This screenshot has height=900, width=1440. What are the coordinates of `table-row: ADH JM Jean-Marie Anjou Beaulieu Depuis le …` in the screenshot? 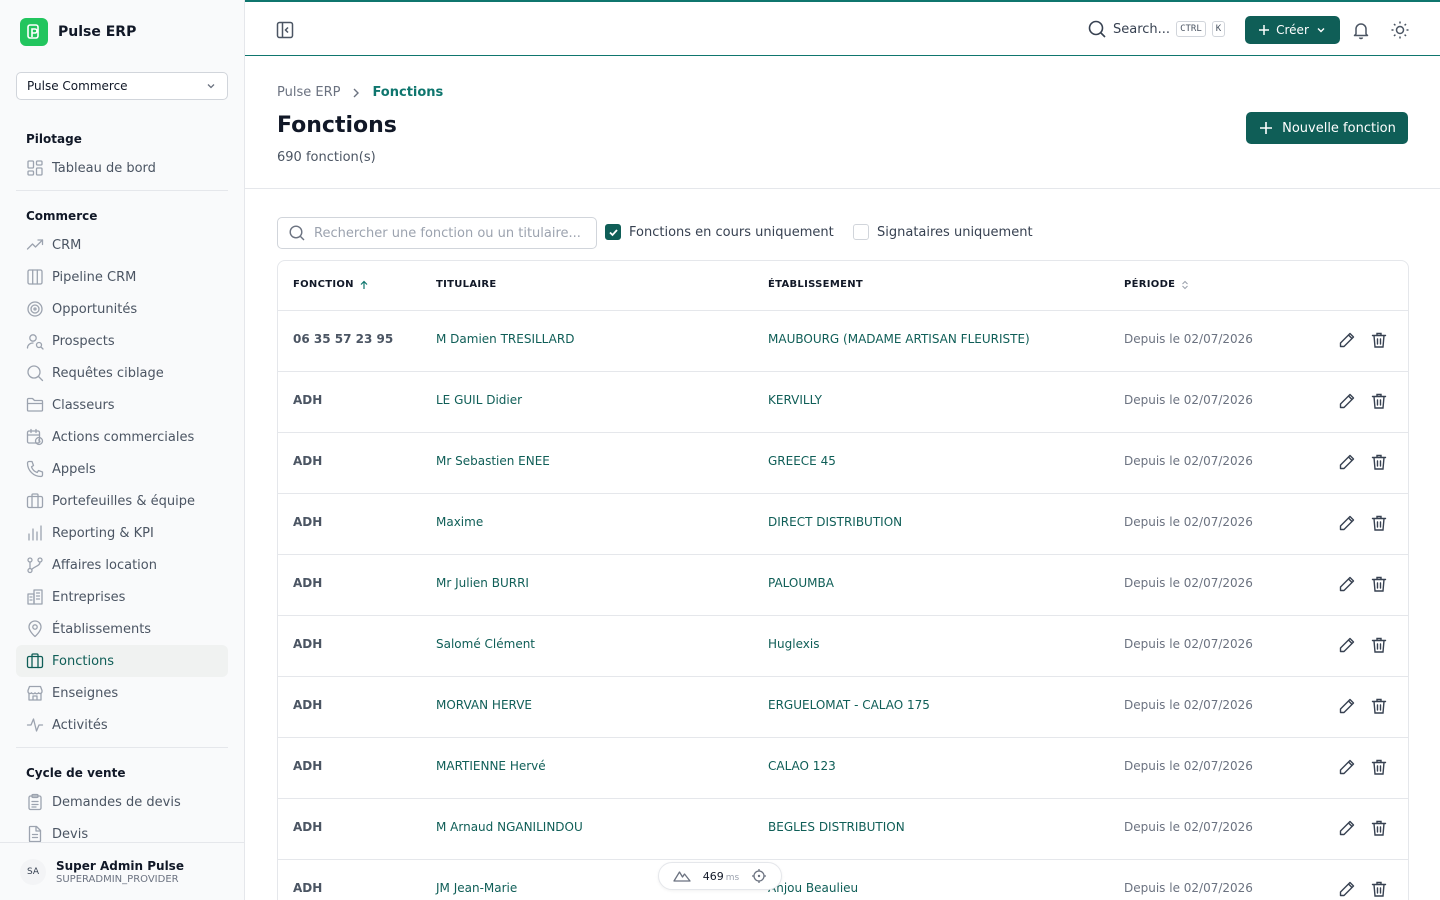 It's located at (843, 880).